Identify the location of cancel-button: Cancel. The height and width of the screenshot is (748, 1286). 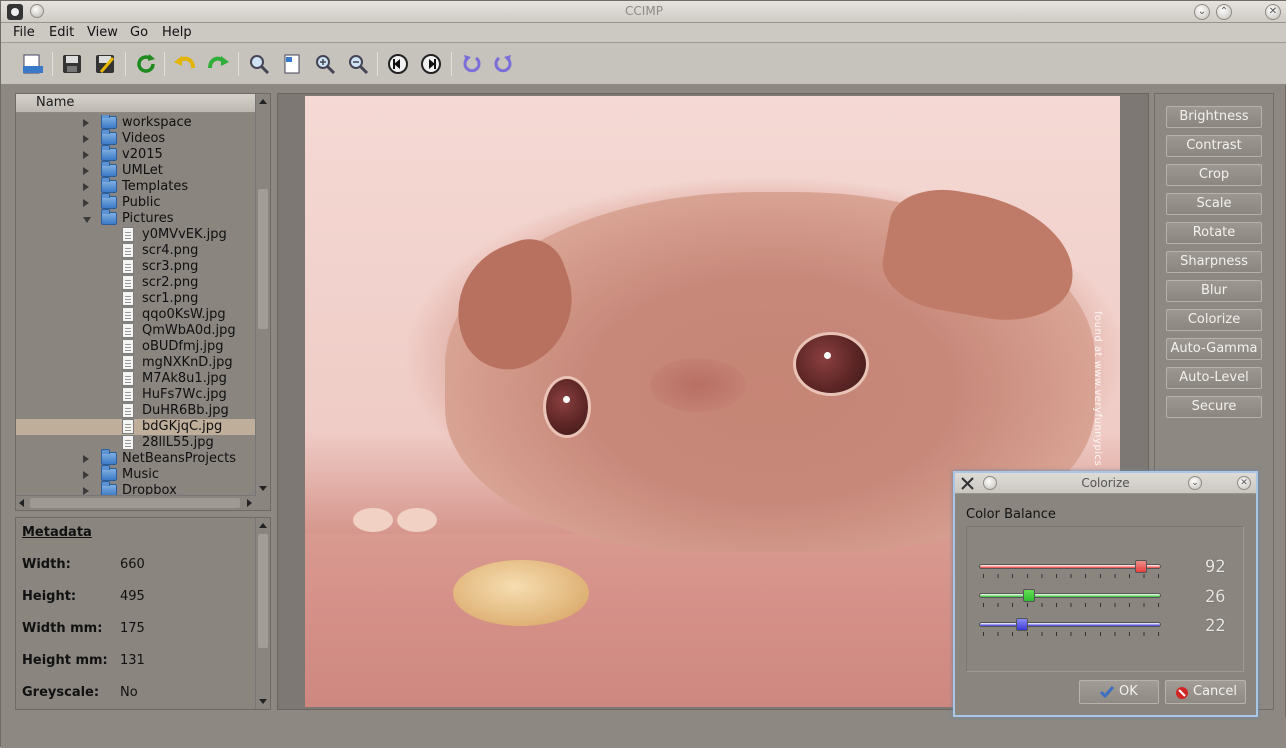
(1205, 692).